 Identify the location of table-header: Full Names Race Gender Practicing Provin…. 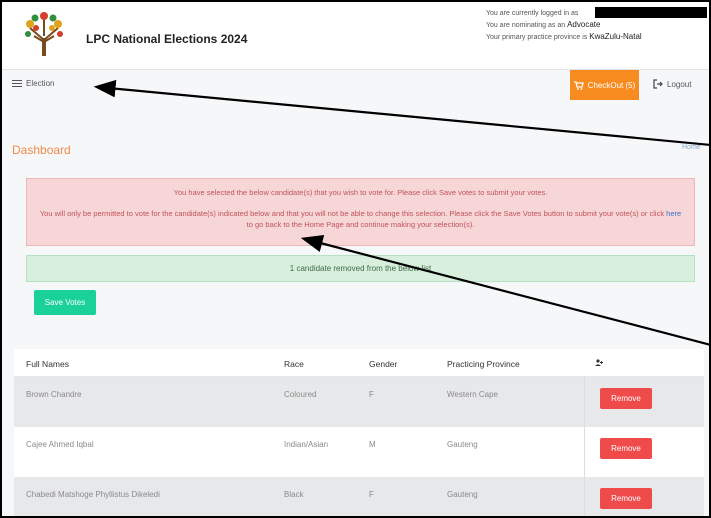
(359, 363).